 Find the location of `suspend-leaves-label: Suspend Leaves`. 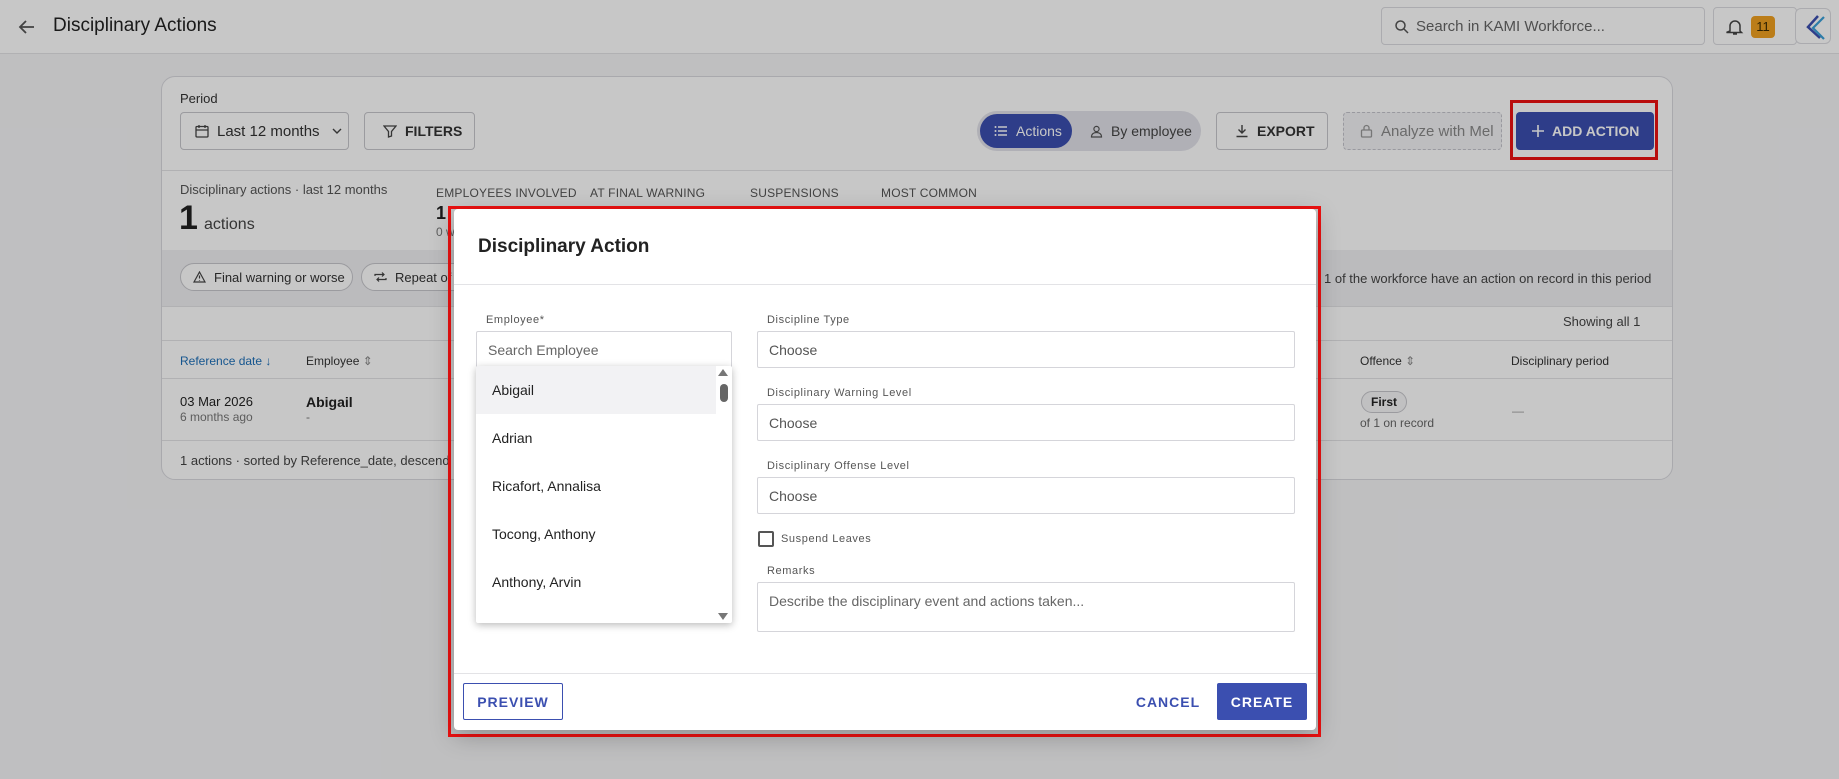

suspend-leaves-label: Suspend Leaves is located at coordinates (826, 539).